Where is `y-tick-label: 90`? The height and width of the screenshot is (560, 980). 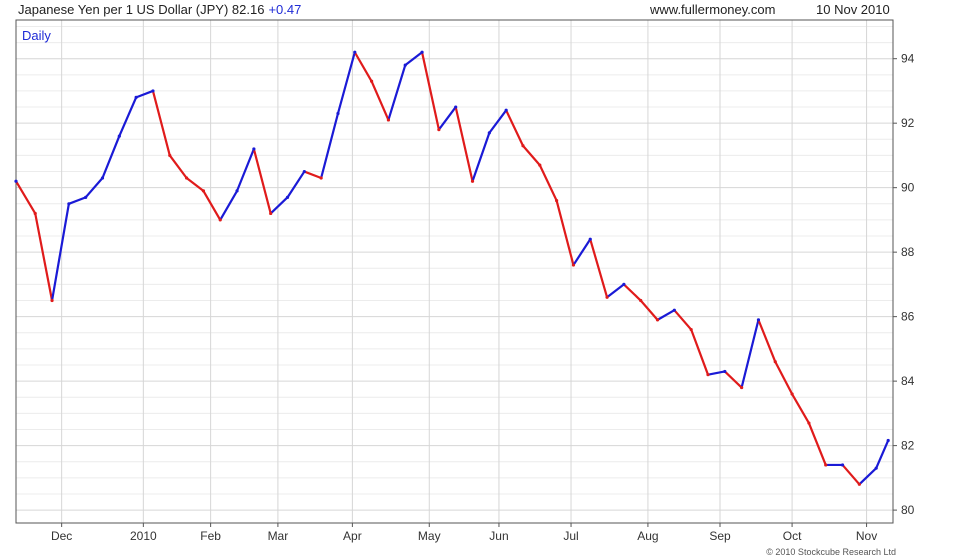
y-tick-label: 90 is located at coordinates (908, 188).